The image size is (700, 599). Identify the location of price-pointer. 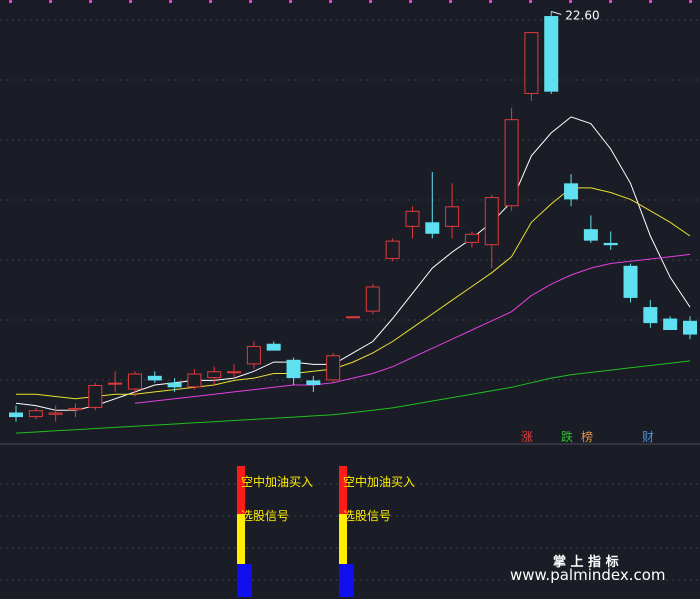
(556, 12).